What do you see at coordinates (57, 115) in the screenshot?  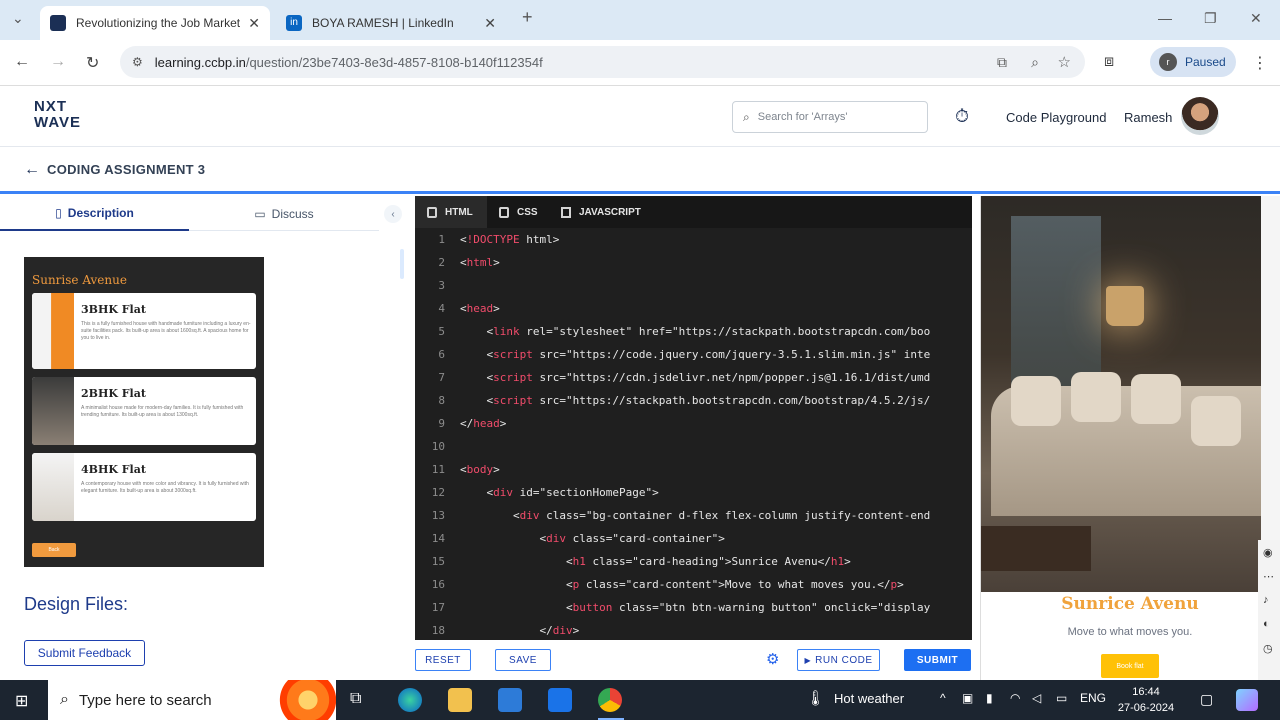 I see `nxtwave-logo: NXT WAVE` at bounding box center [57, 115].